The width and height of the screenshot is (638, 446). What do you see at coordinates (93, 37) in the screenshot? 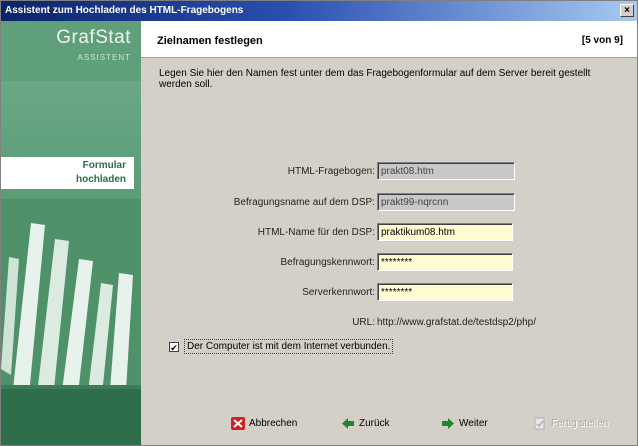
I see `brand-logo: GrafStat` at bounding box center [93, 37].